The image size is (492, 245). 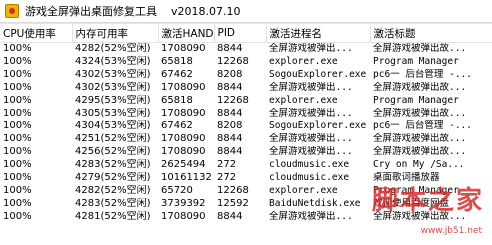 I want to click on column-header-pid: PID, so click(x=240, y=33).